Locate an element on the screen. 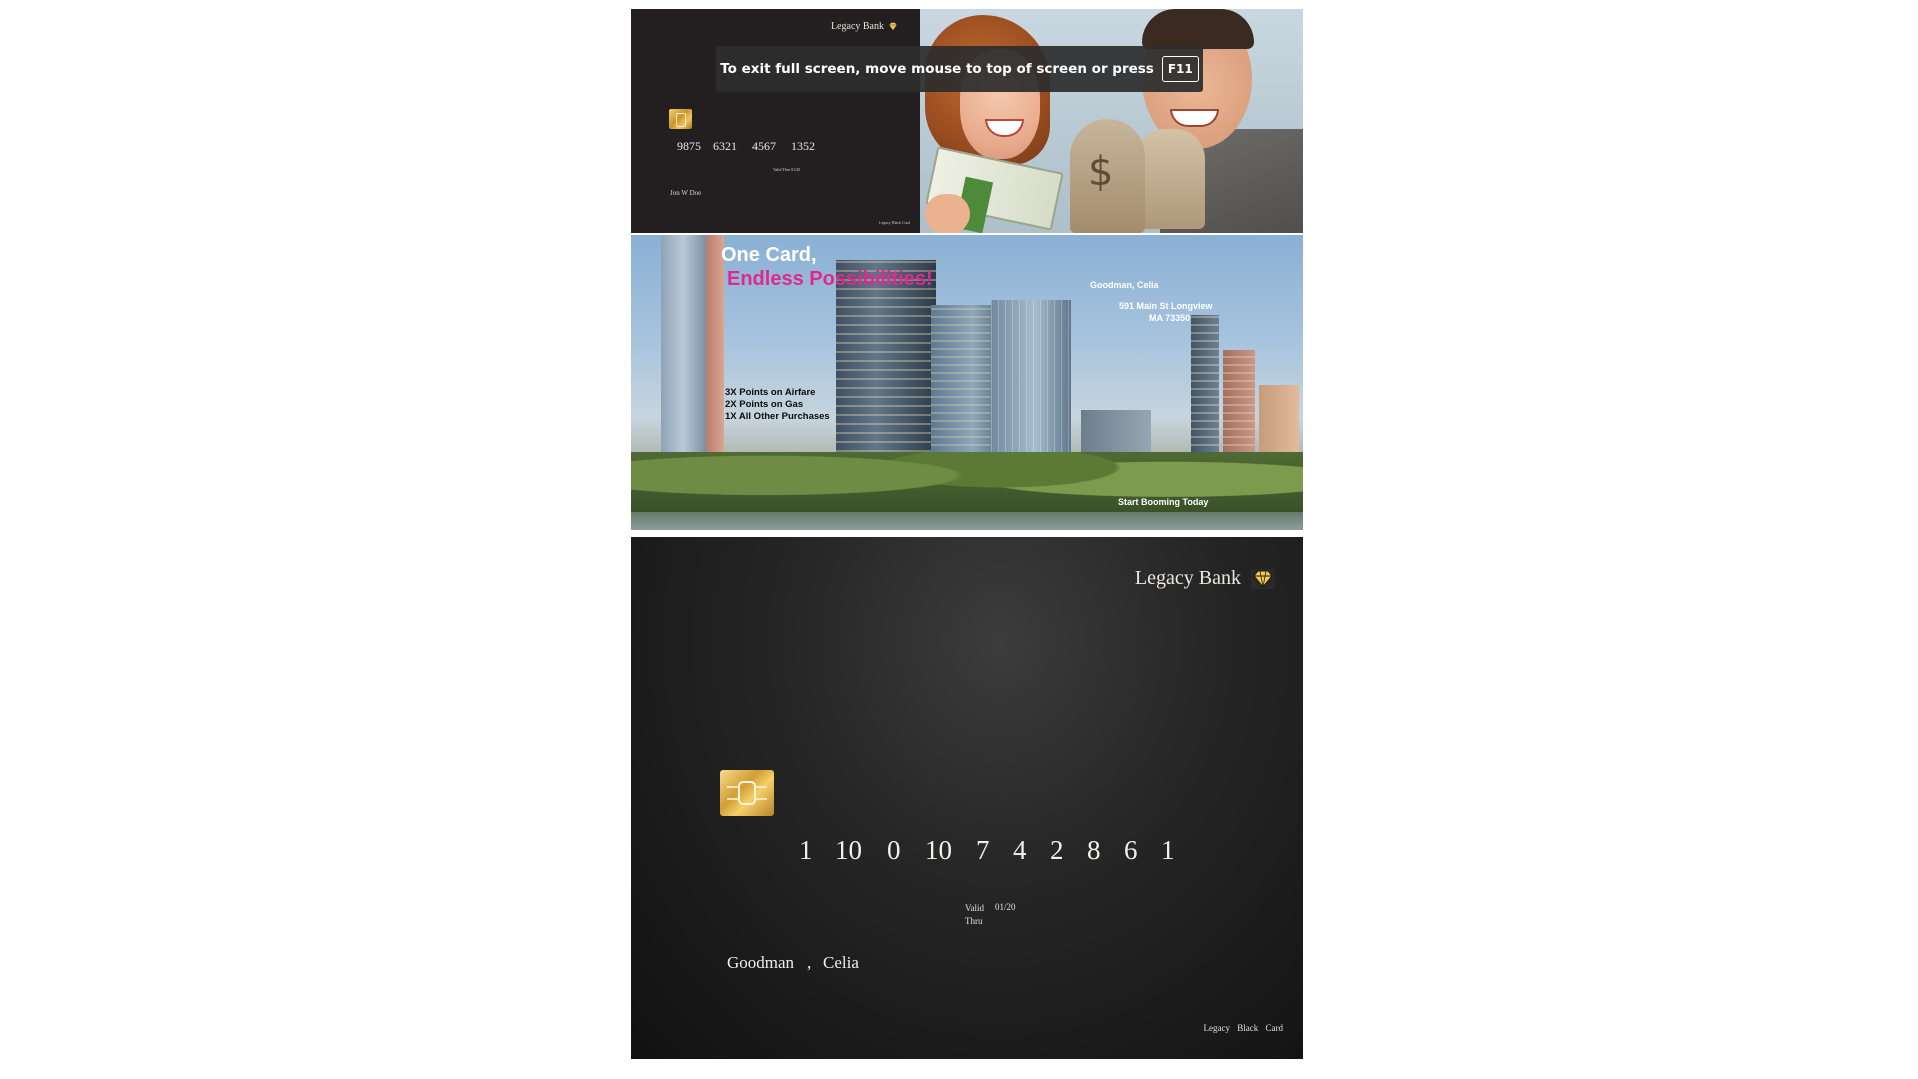 This screenshot has height=1079, width=1918. large-card-thru-word: Thru is located at coordinates (974, 921).